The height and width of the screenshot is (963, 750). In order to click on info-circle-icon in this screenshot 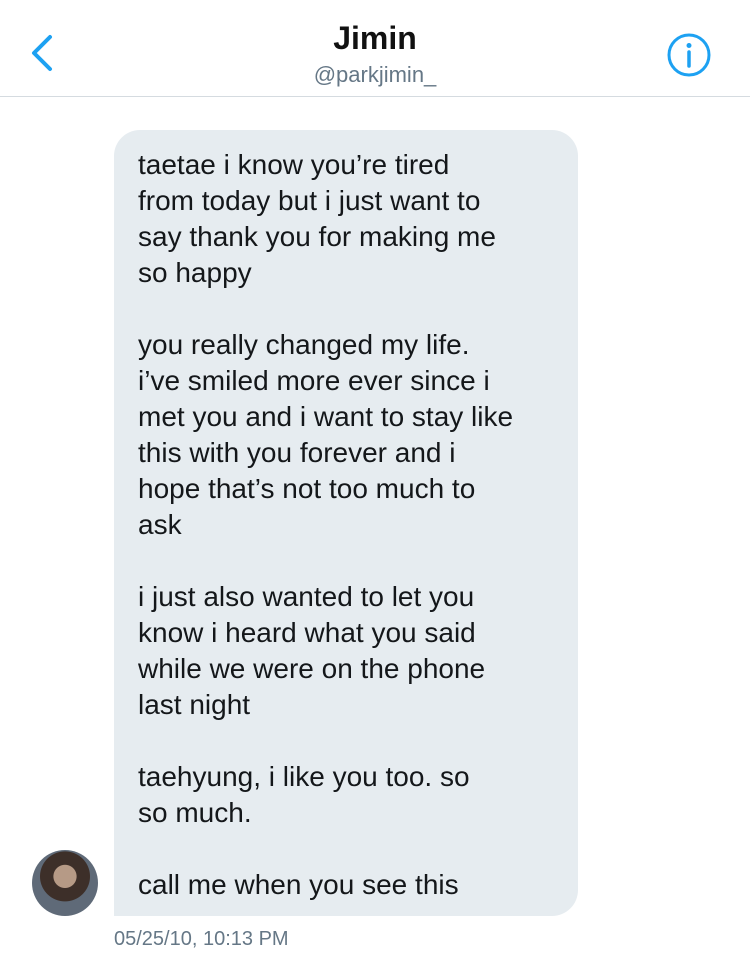, I will do `click(689, 55)`.